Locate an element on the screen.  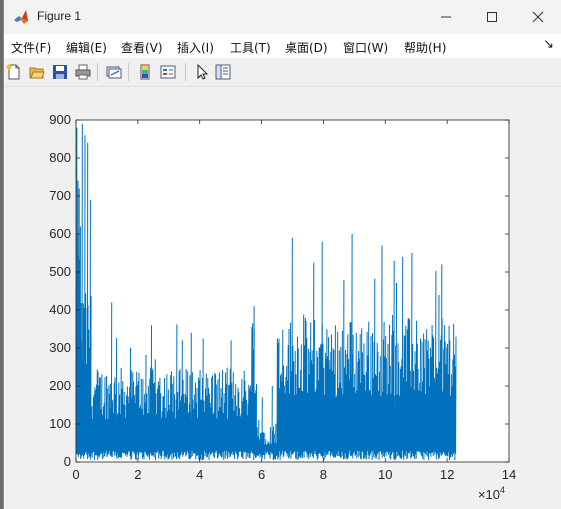
y-tick-label: 0 is located at coordinates (67, 461).